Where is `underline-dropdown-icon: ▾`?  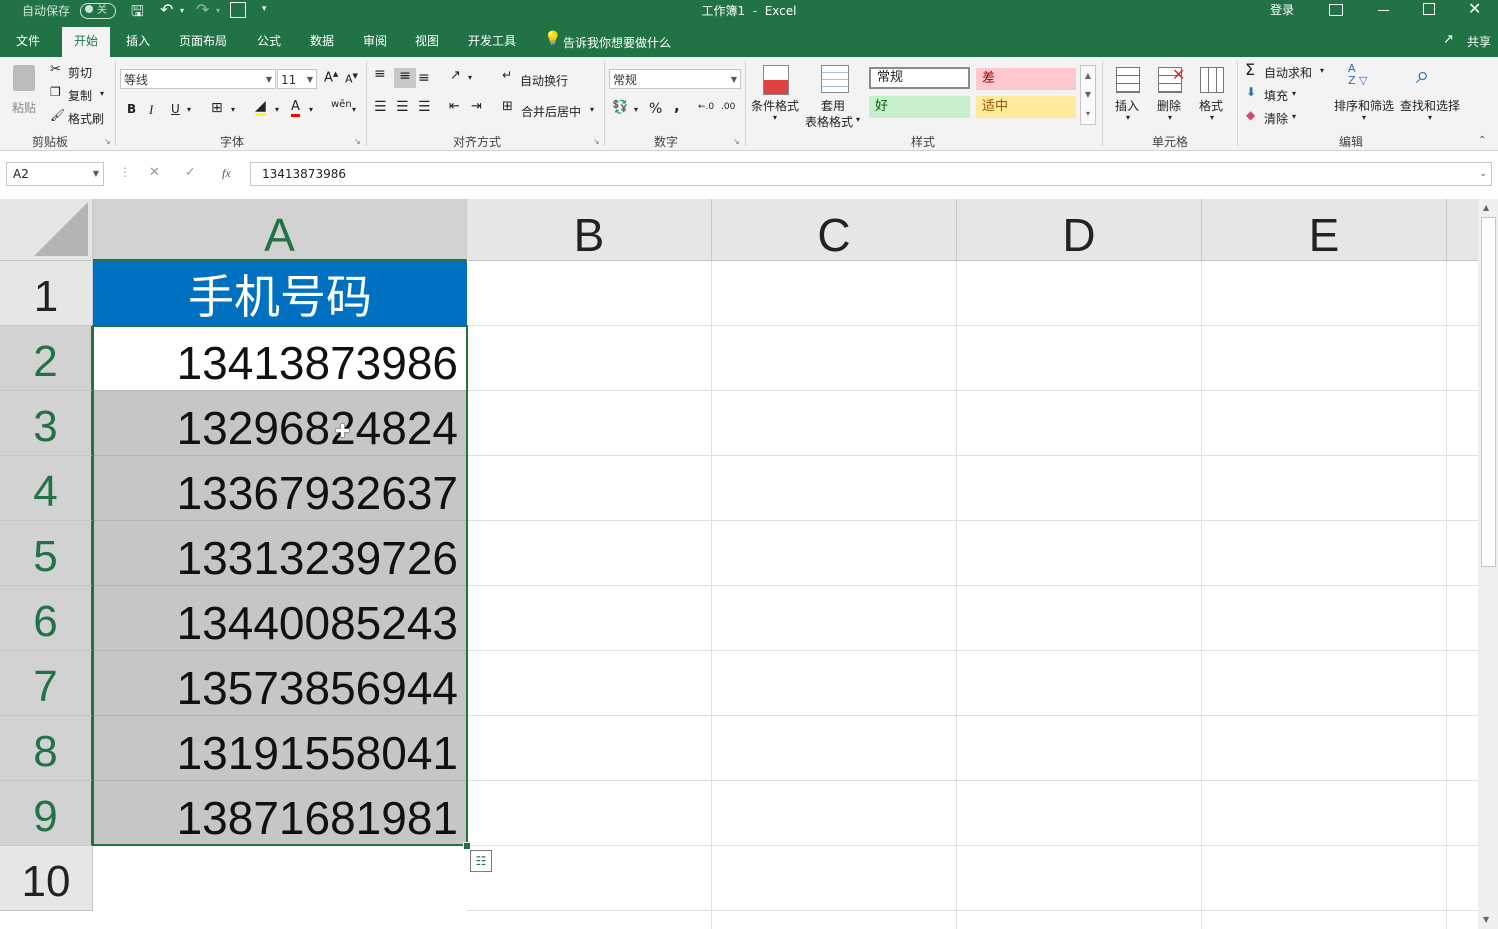 underline-dropdown-icon: ▾ is located at coordinates (189, 109).